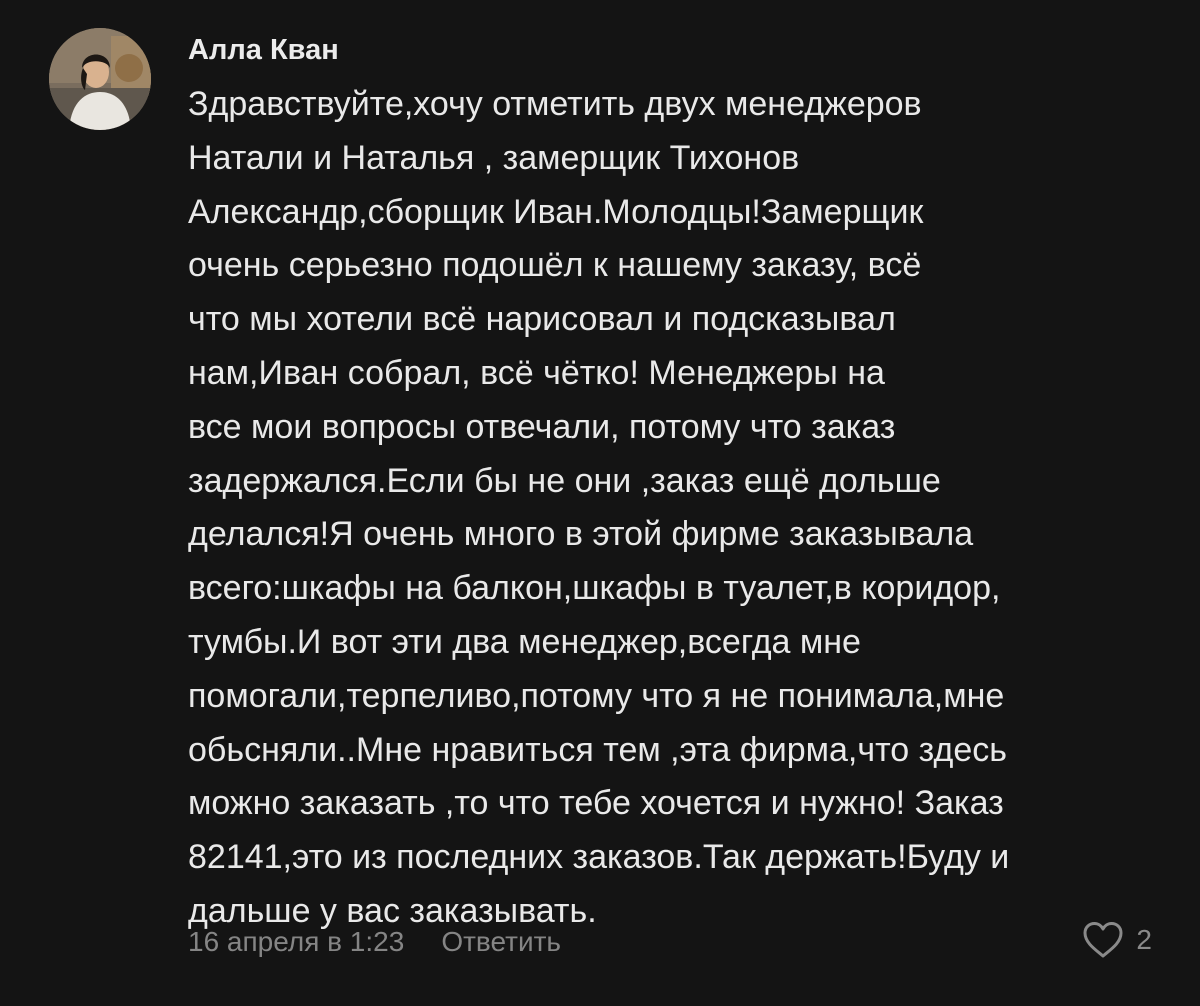 The width and height of the screenshot is (1200, 1006). Describe the element at coordinates (263, 50) in the screenshot. I see `author-name: Алла Кван` at that location.